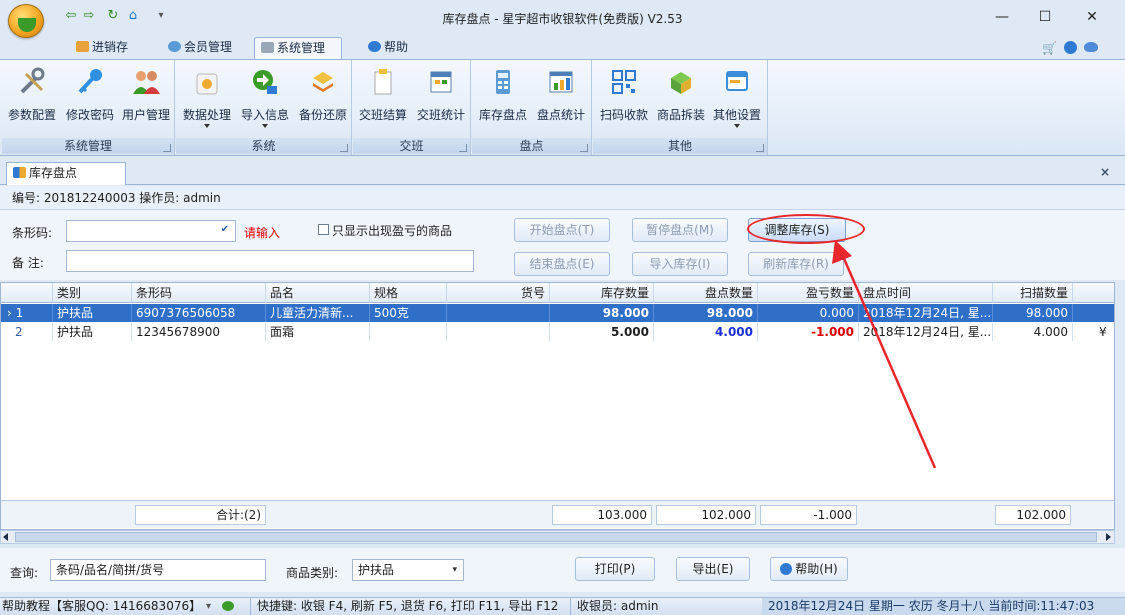  Describe the element at coordinates (24, 573) in the screenshot. I see `query-label: 查询:` at that location.